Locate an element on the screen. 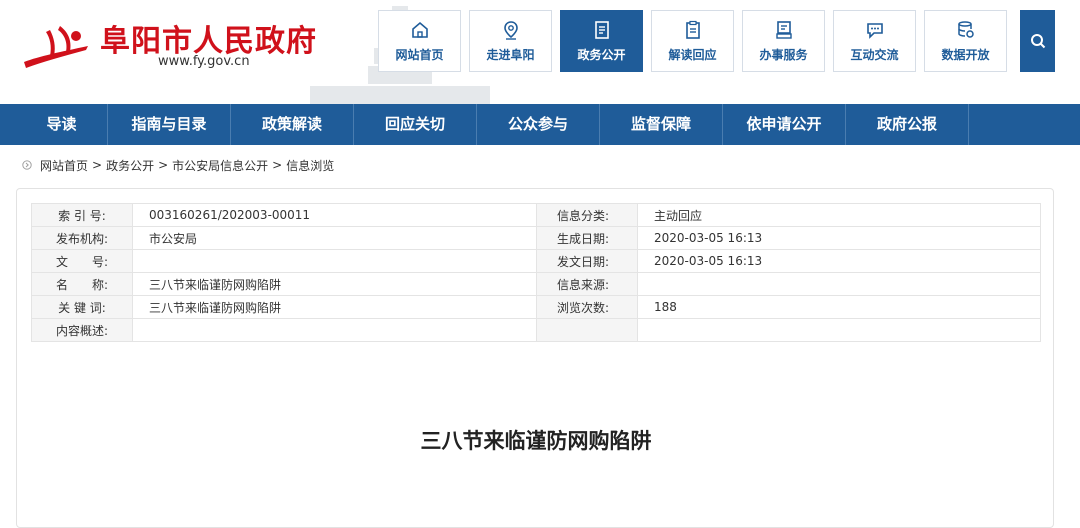 The image size is (1080, 528). label-issue-date: 发文日期: is located at coordinates (587, 261).